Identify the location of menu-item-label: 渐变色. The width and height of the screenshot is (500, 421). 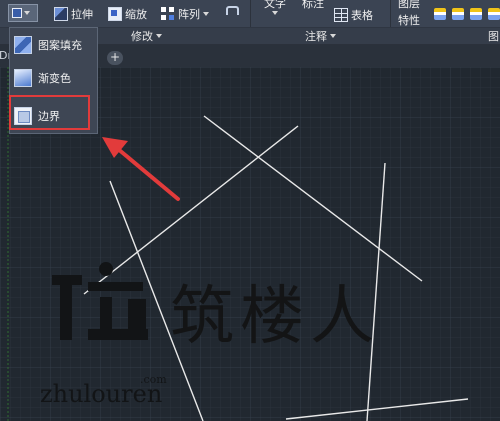
(54, 78).